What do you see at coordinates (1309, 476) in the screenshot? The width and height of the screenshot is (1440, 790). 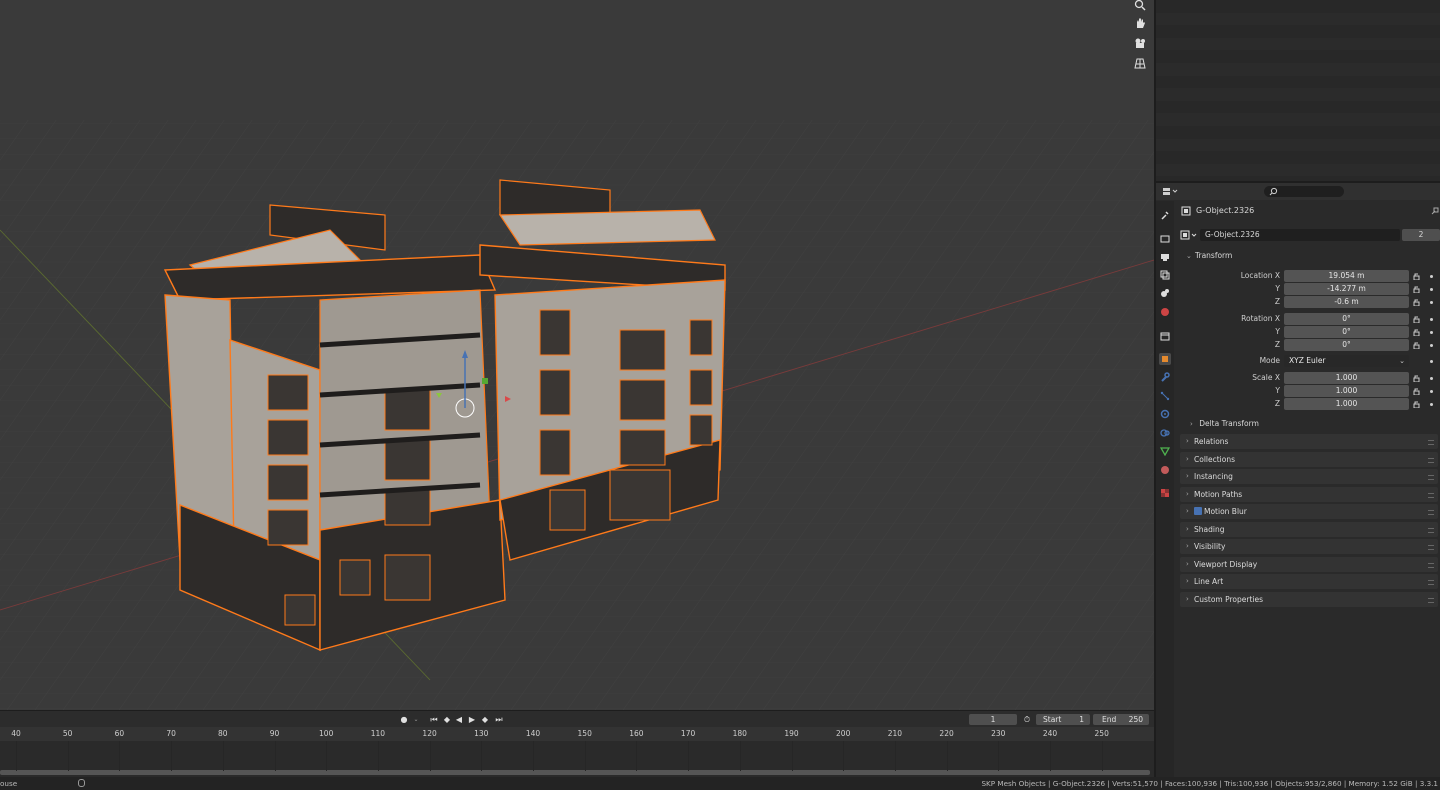 I see `panel-instancing: › Instancing` at bounding box center [1309, 476].